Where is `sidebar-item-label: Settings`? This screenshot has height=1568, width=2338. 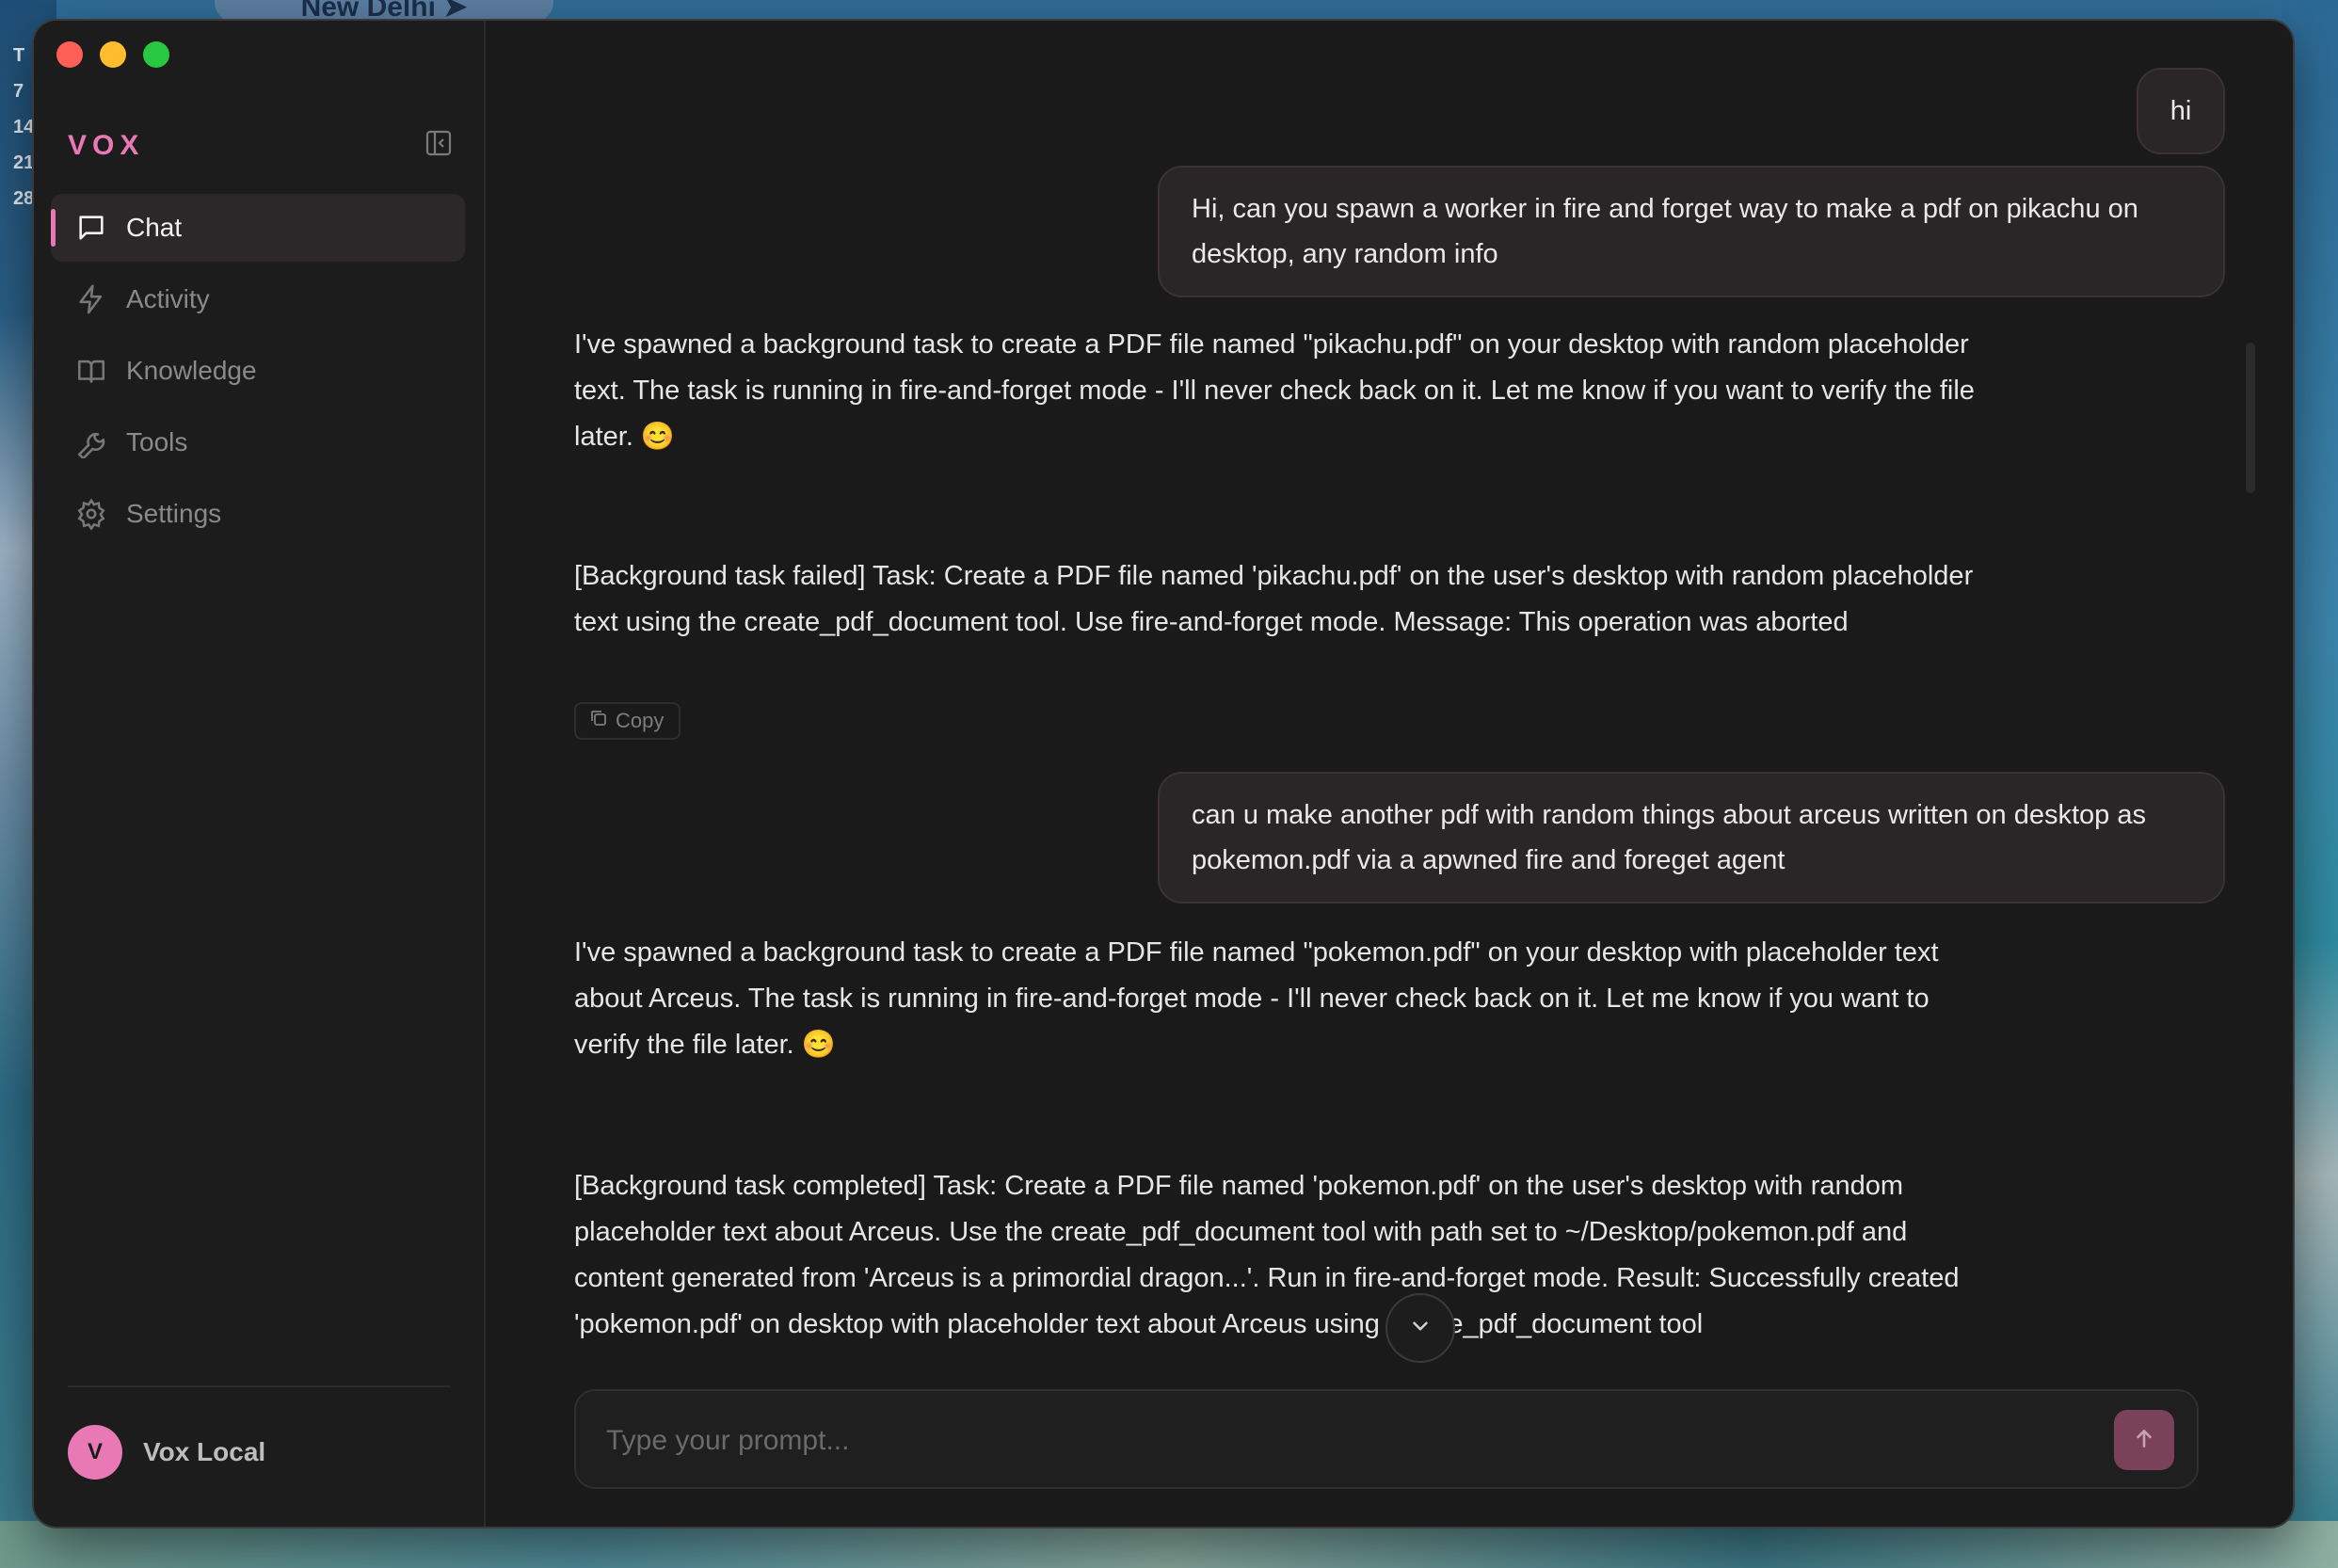
sidebar-item-label: Settings is located at coordinates (174, 513).